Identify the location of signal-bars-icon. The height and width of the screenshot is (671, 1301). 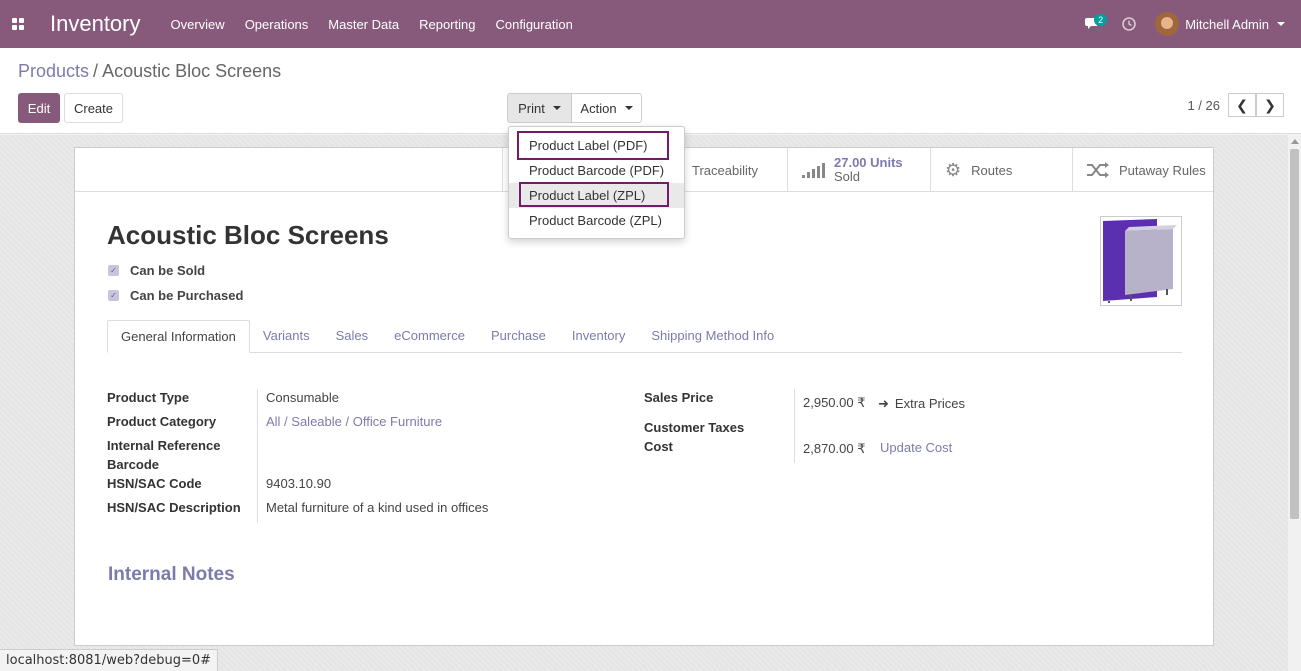
(813, 170).